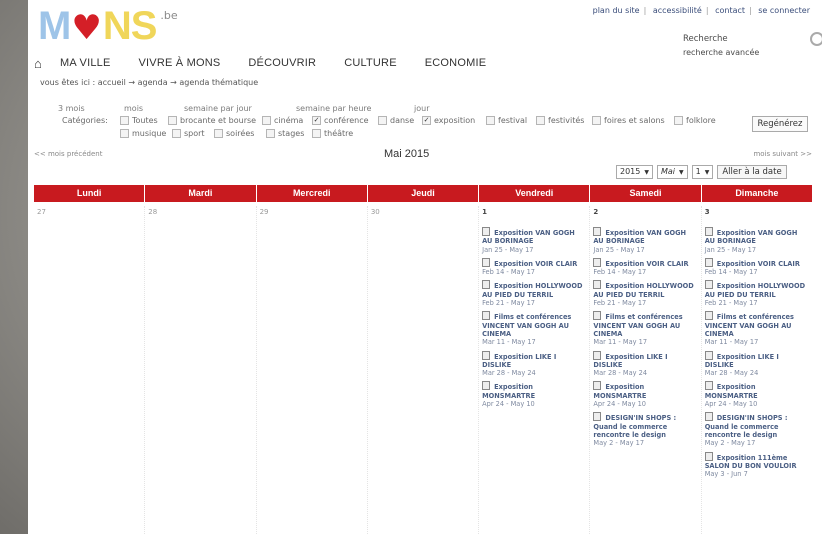 Image resolution: width=822 pixels, height=534 pixels. What do you see at coordinates (448, 120) in the screenshot?
I see `checkbox-exposition: ✓ exposition` at bounding box center [448, 120].